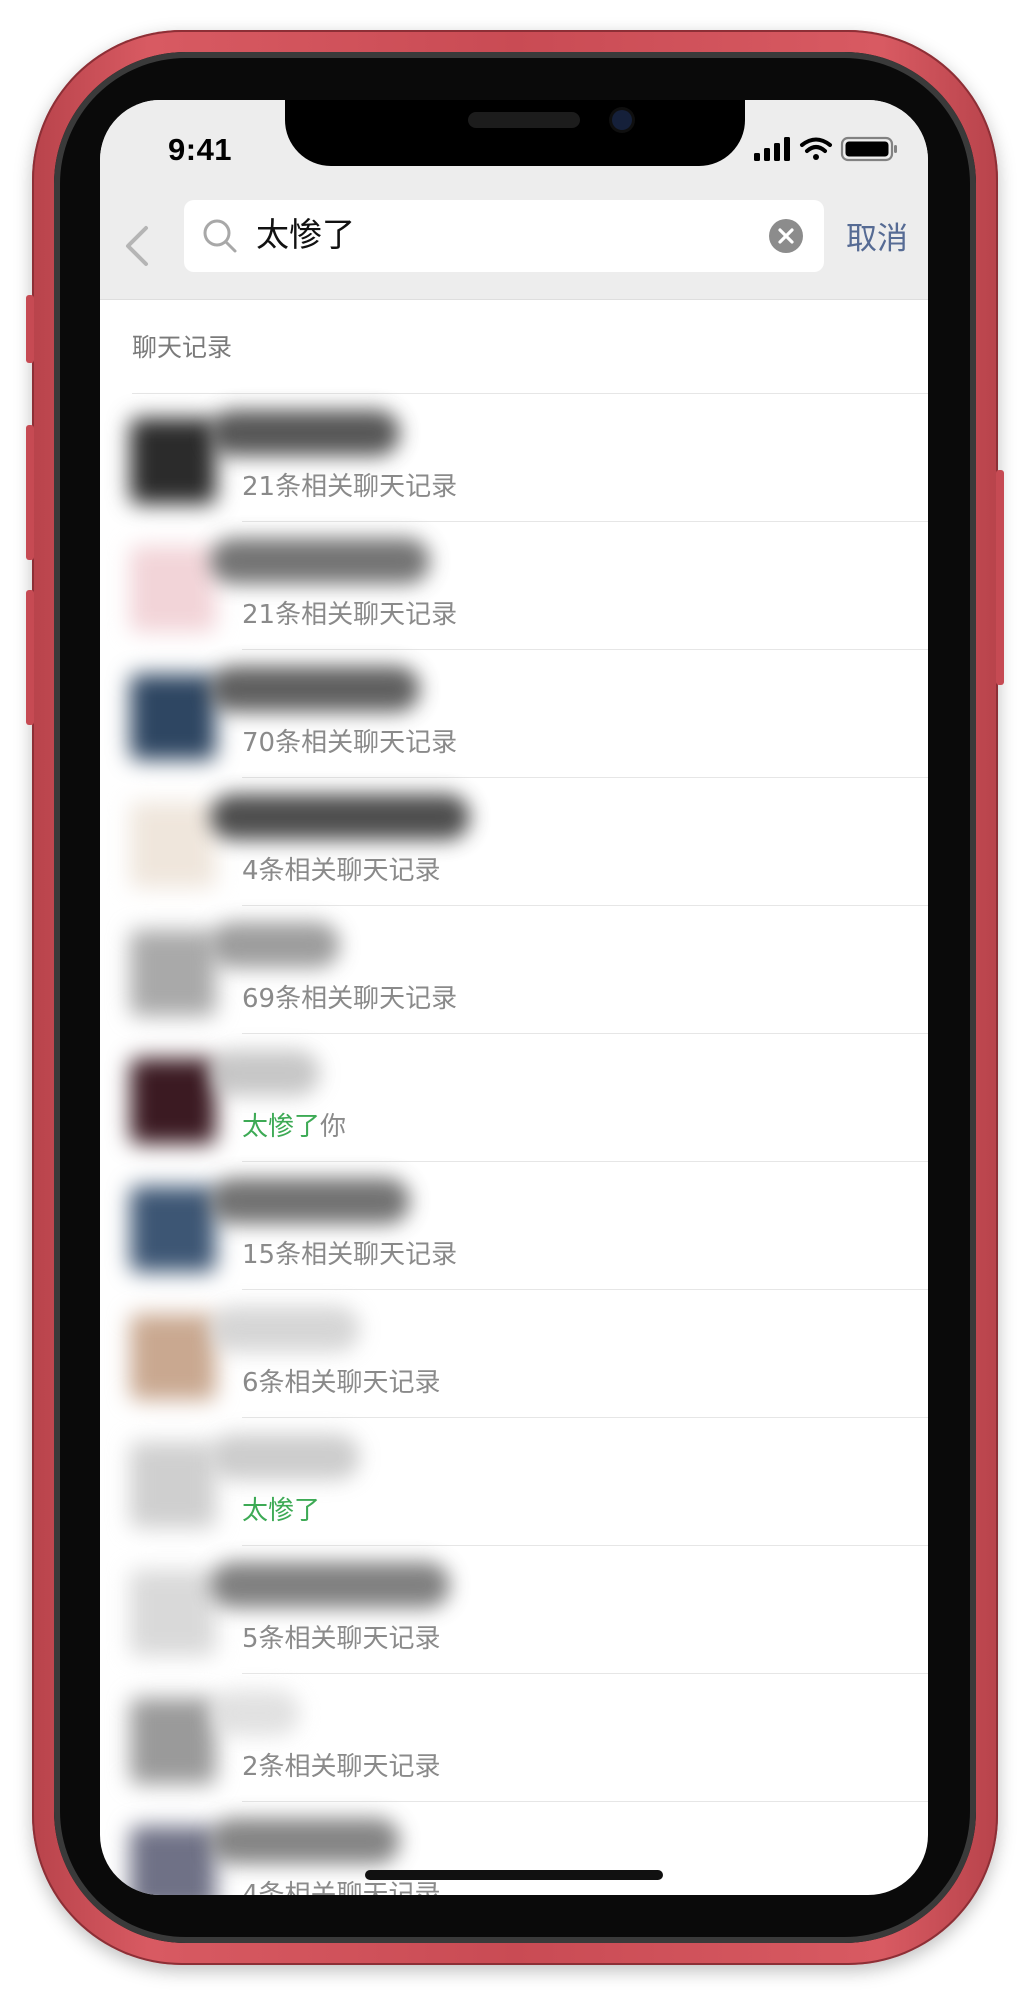 This screenshot has width=1028, height=1992. I want to click on list-item: 15条相关聊天记录, so click(514, 1226).